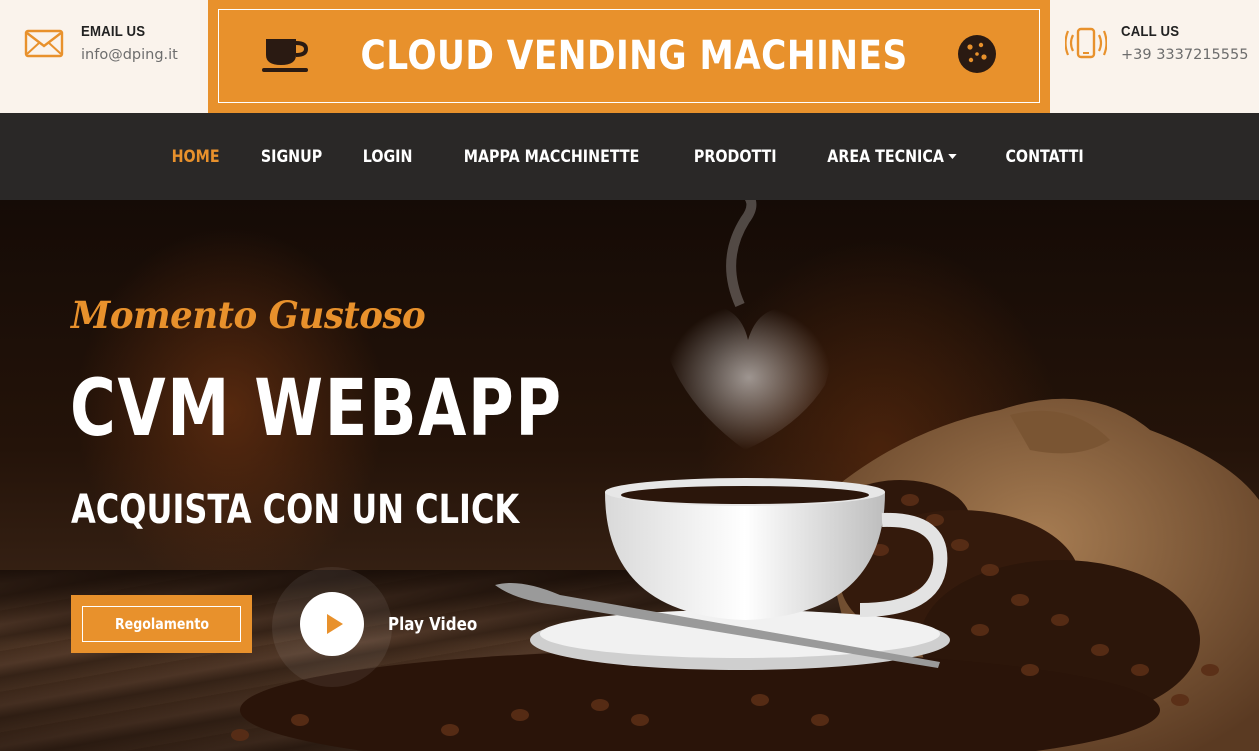 The height and width of the screenshot is (751, 1259). What do you see at coordinates (248, 315) in the screenshot?
I see `hero-tagline: Momento Gustoso` at bounding box center [248, 315].